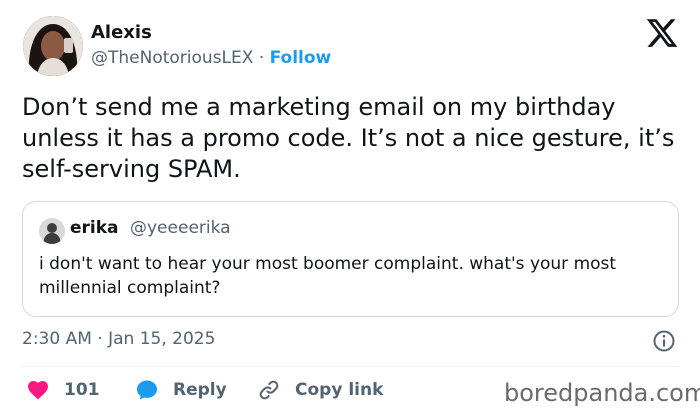 This screenshot has height=419, width=700. I want to click on author-handle-row: @TheNotoriousLEX · Follow, so click(211, 58).